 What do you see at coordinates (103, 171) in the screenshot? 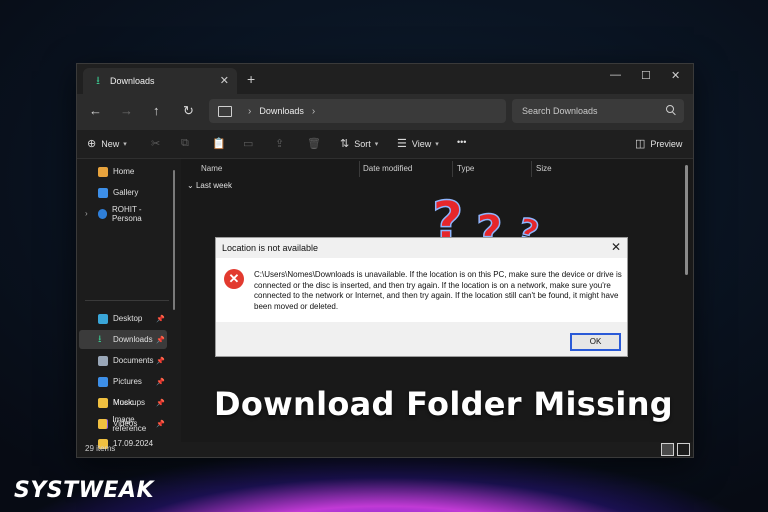
I see `home-icon` at bounding box center [103, 171].